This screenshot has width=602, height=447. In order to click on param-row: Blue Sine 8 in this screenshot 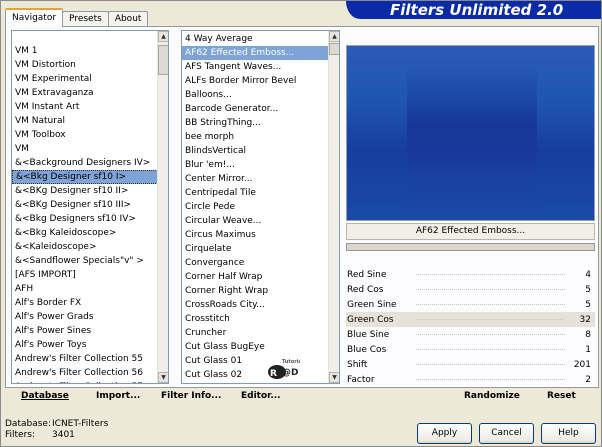, I will do `click(470, 334)`.